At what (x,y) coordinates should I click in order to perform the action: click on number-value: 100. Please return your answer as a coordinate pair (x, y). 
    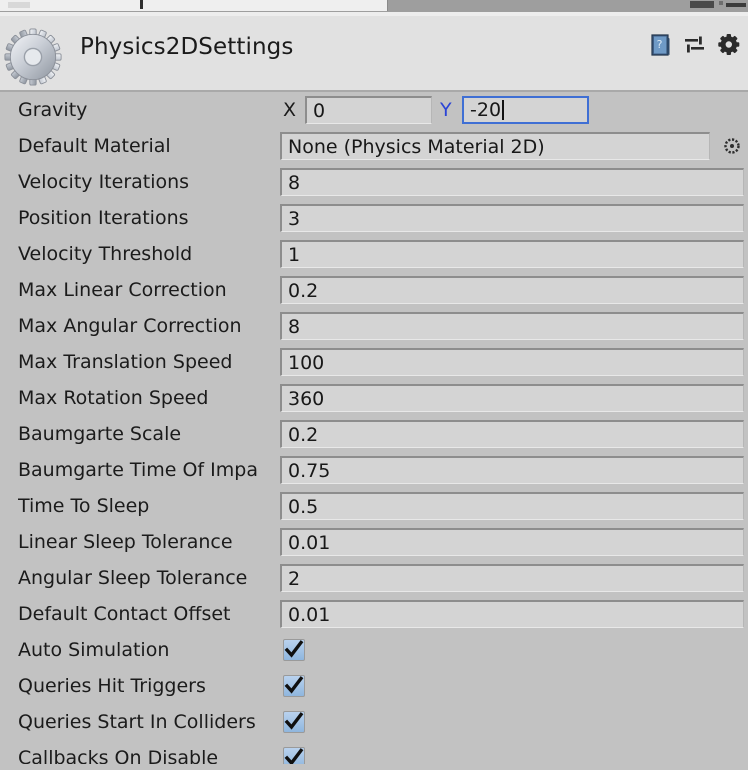
    Looking at the image, I should click on (306, 362).